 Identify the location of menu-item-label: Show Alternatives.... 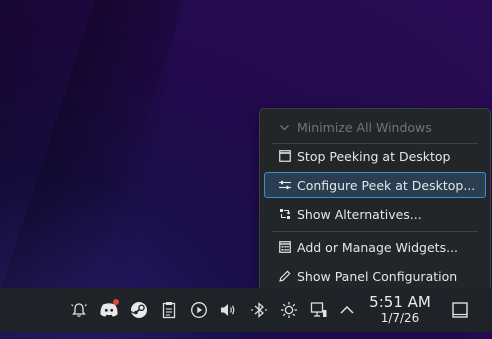
(359, 214).